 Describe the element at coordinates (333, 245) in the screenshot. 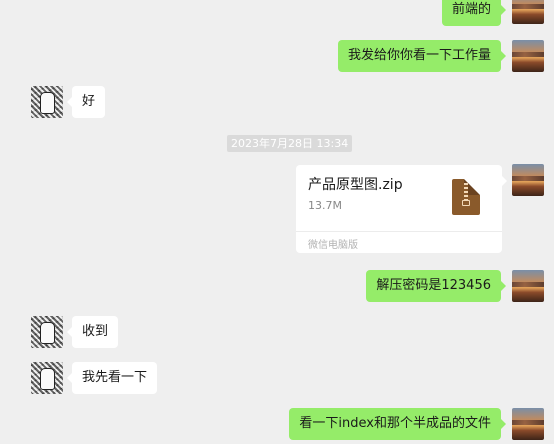

I see `file-source-label: 微信电脑版` at that location.